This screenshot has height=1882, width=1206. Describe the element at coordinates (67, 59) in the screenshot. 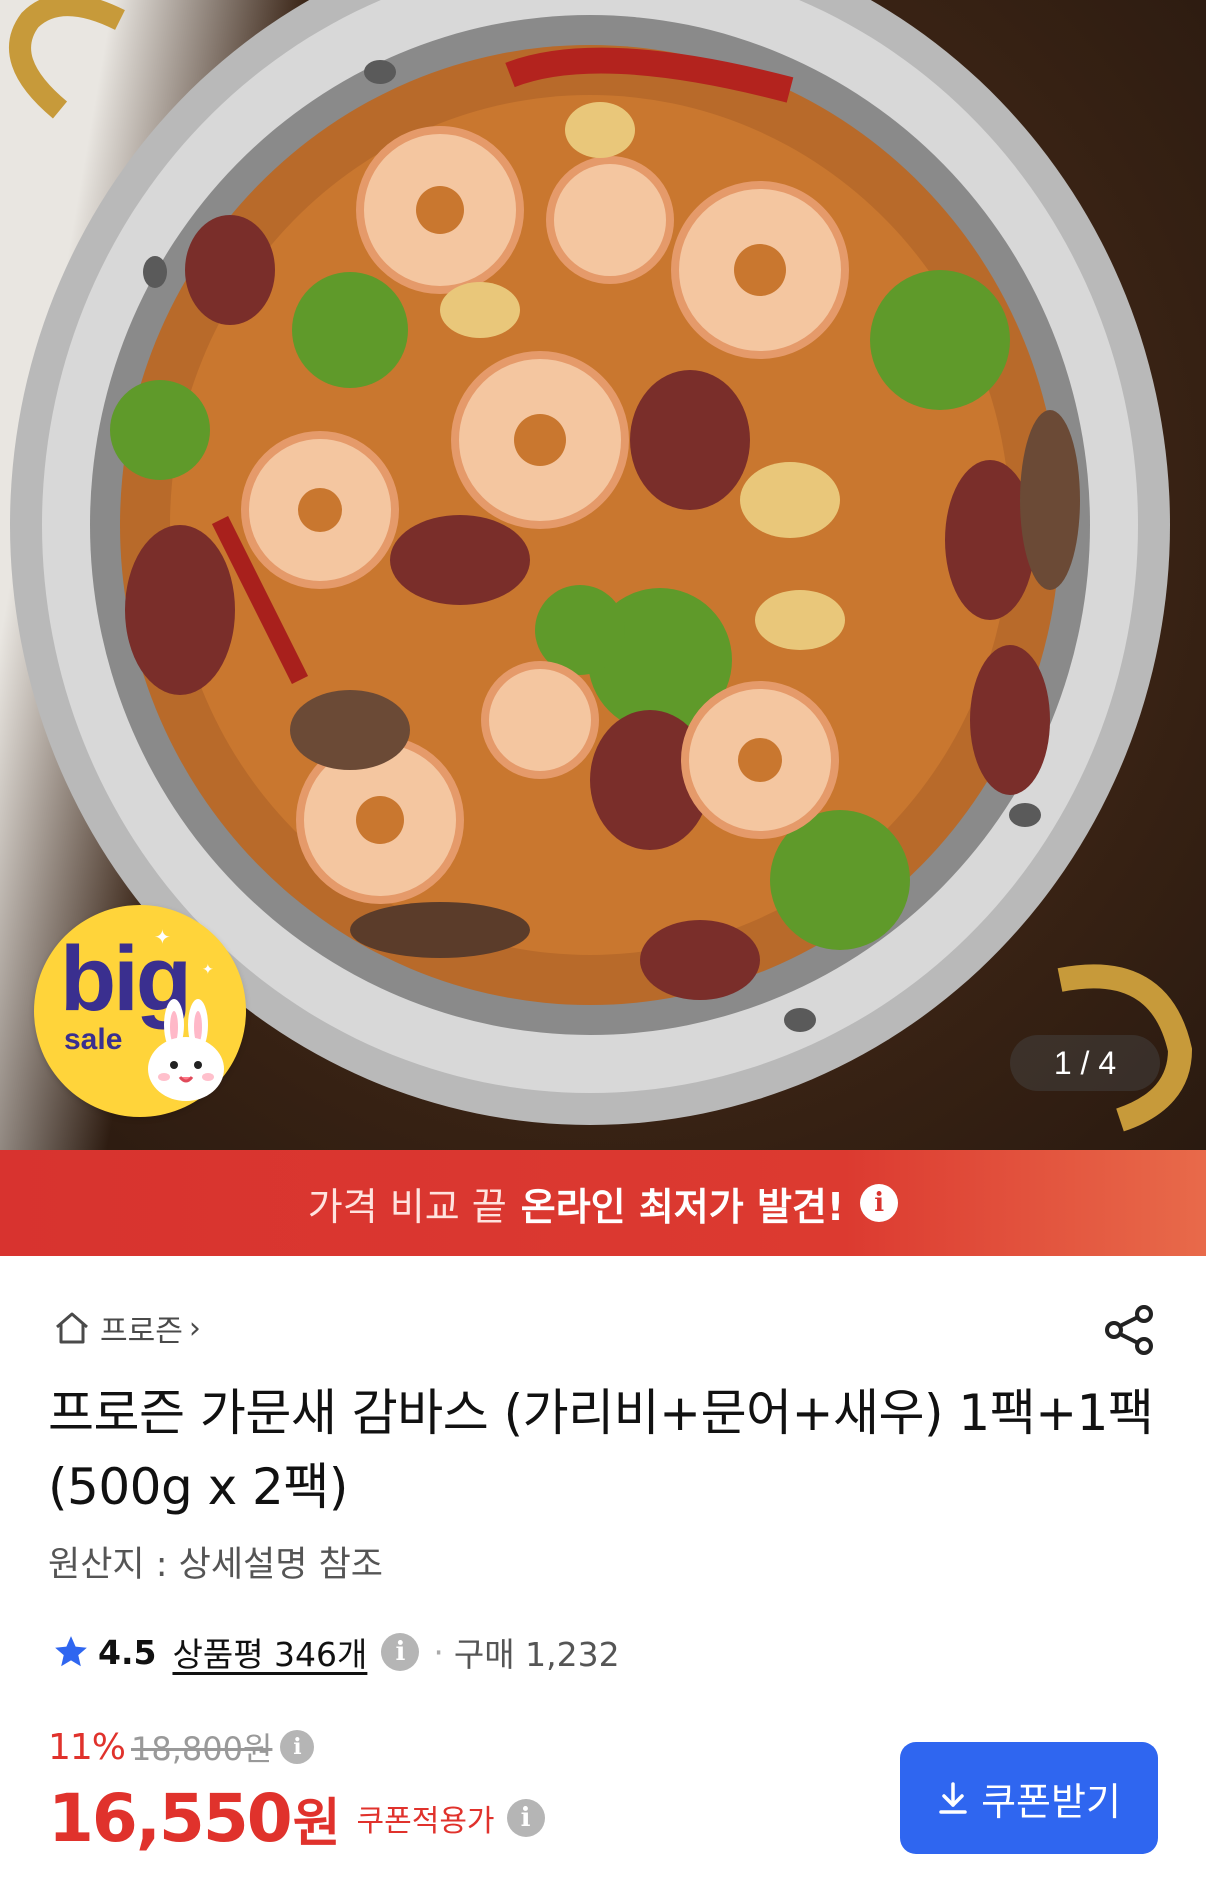

I see `pan-handle-left` at that location.